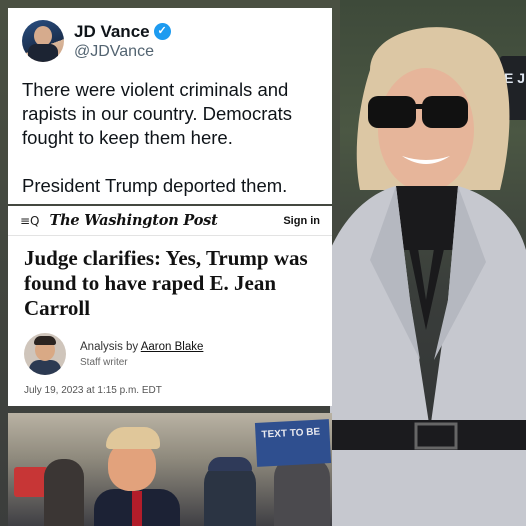 The image size is (526, 526). I want to click on author-avatar, so click(45, 354).